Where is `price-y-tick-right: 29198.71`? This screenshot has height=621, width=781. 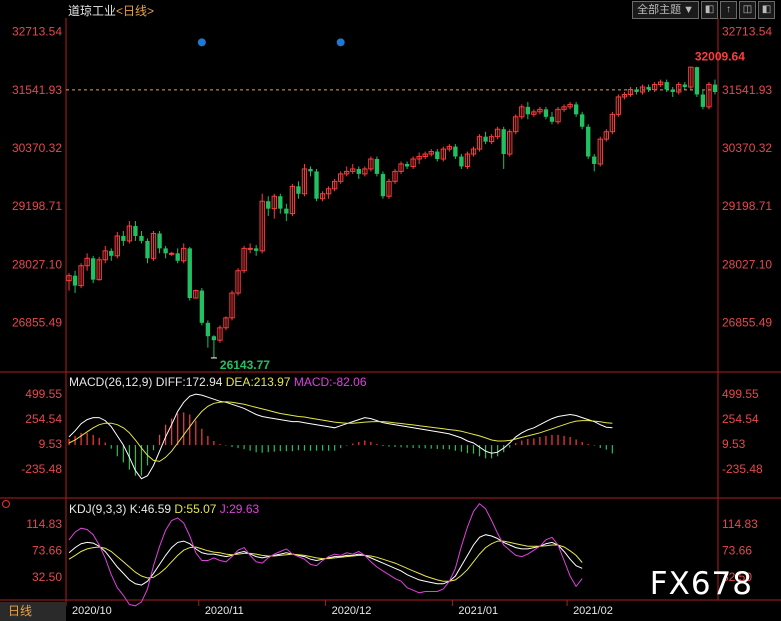
price-y-tick-right: 29198.71 is located at coordinates (747, 206).